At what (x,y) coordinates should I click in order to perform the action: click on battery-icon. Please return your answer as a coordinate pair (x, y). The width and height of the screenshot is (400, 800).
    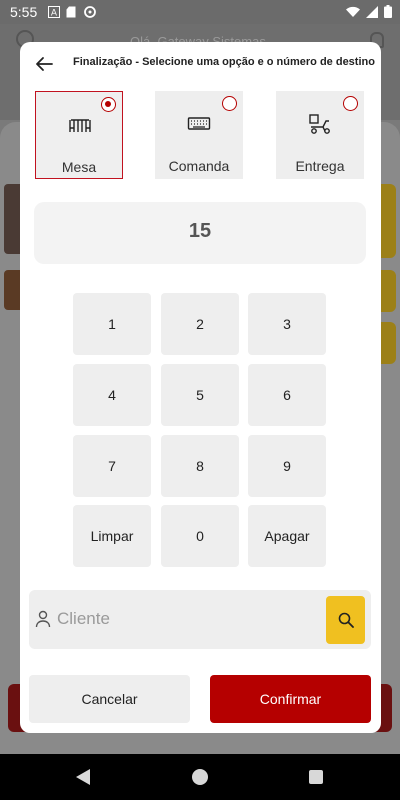
    Looking at the image, I should click on (388, 13).